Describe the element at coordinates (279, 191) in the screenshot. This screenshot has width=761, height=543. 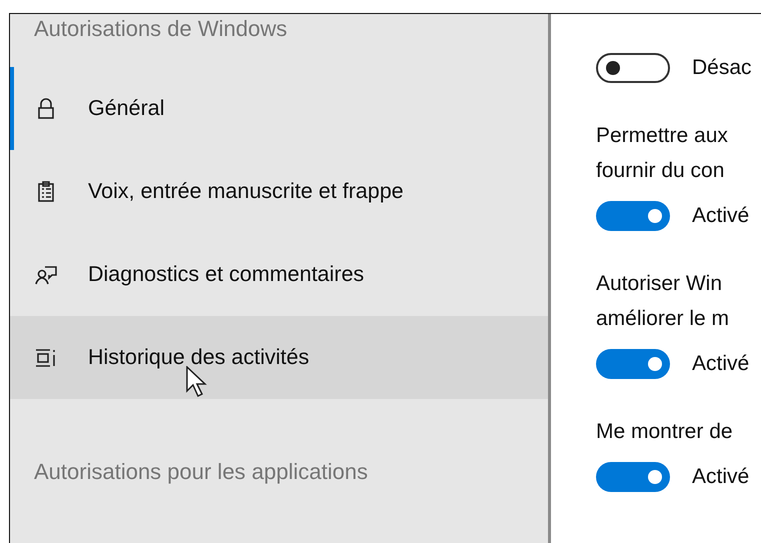
I see `sidebar-item: Voix, entrée manuscrite et frappe` at that location.